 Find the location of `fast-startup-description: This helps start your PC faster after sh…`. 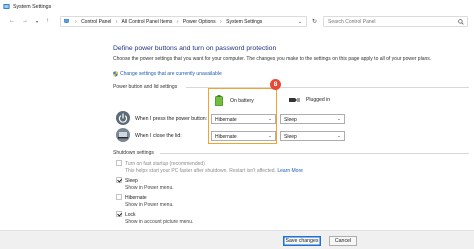

fast-startup-description: This helps start your PC faster after sh… is located at coordinates (214, 171).